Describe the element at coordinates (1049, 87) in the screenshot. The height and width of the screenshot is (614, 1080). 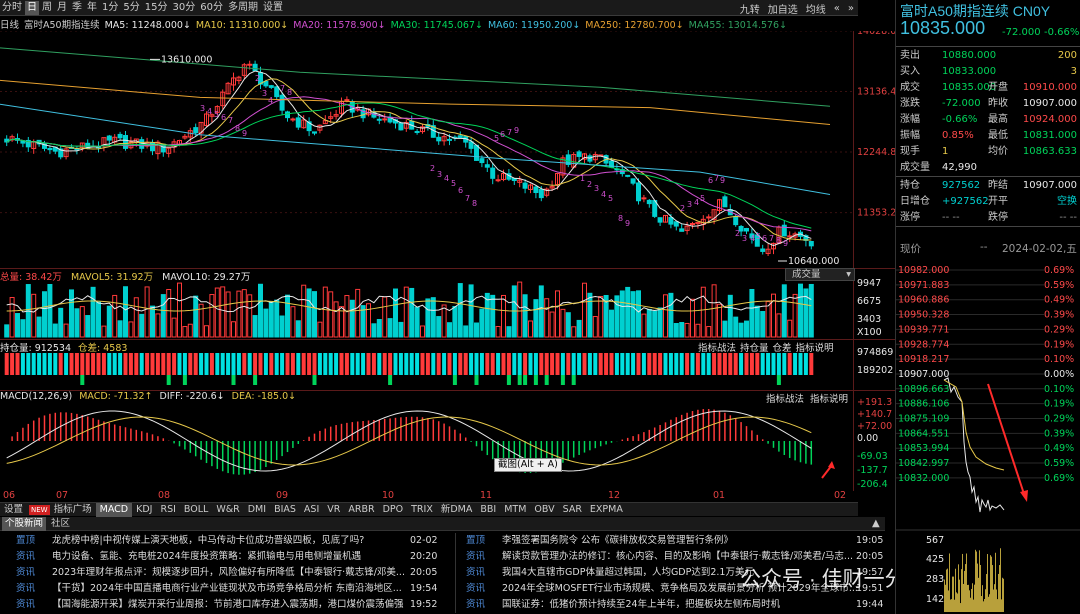
I see `quote-value2: 10910.000` at that location.